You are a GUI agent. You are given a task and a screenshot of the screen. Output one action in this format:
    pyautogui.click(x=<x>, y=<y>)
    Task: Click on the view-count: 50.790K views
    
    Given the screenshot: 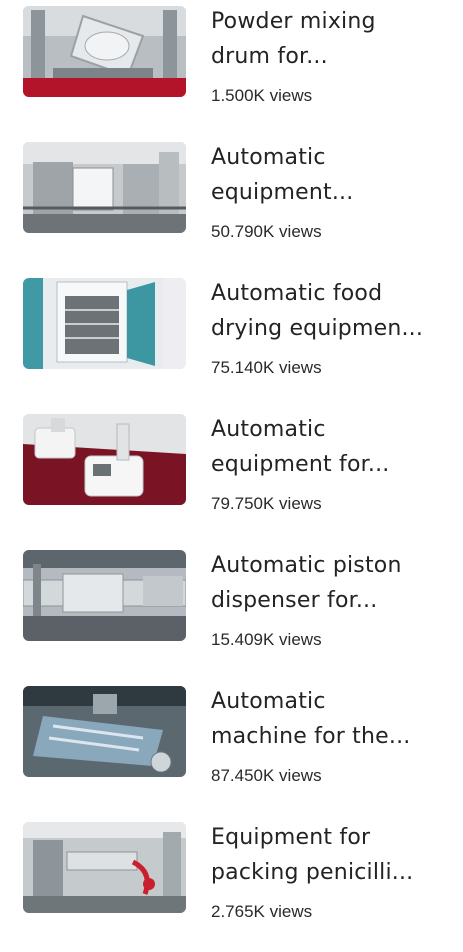 What is the action you would take?
    pyautogui.click(x=266, y=231)
    